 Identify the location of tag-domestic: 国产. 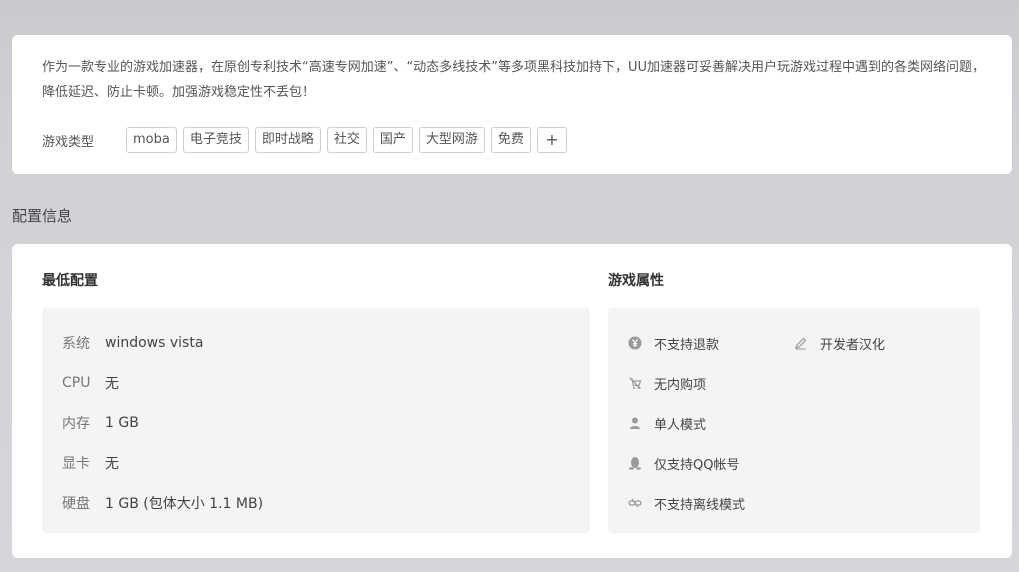
(392, 140).